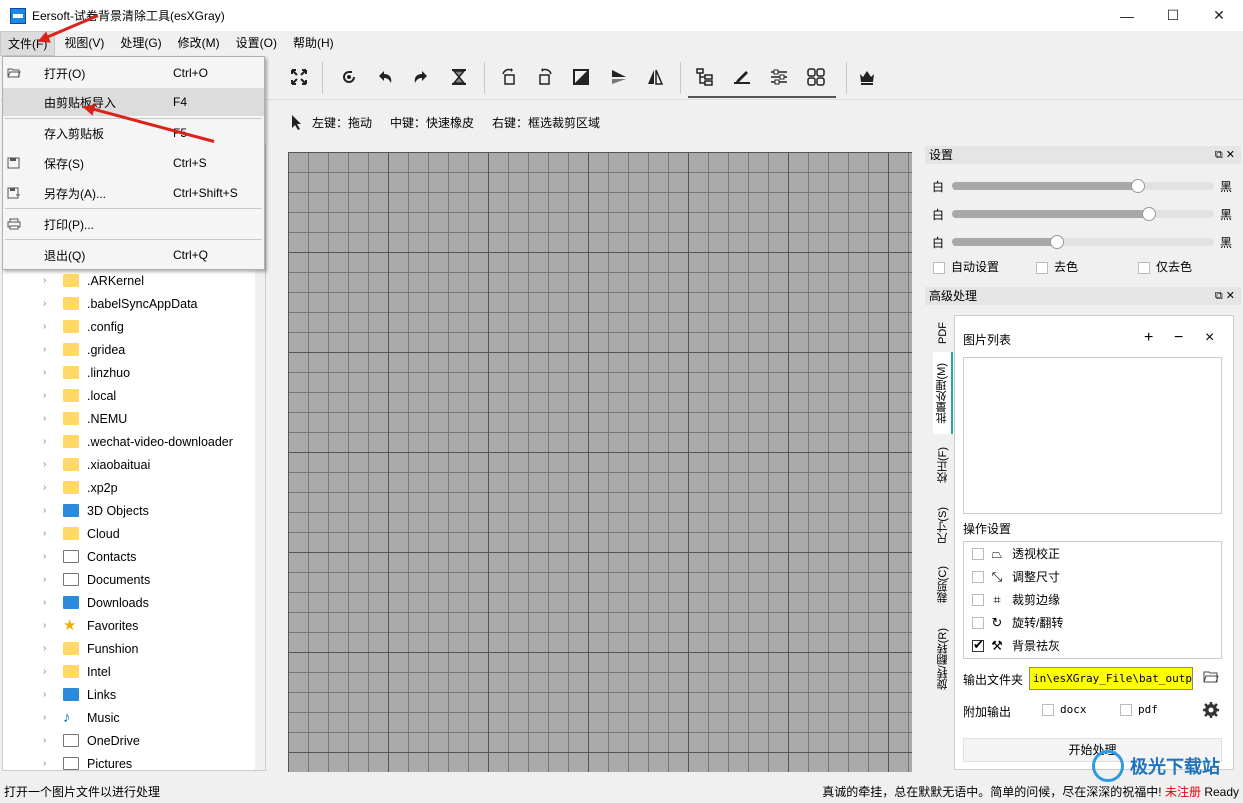 The height and width of the screenshot is (803, 1243). Describe the element at coordinates (128, 717) in the screenshot. I see `tree-item: › ♪ Music` at that location.